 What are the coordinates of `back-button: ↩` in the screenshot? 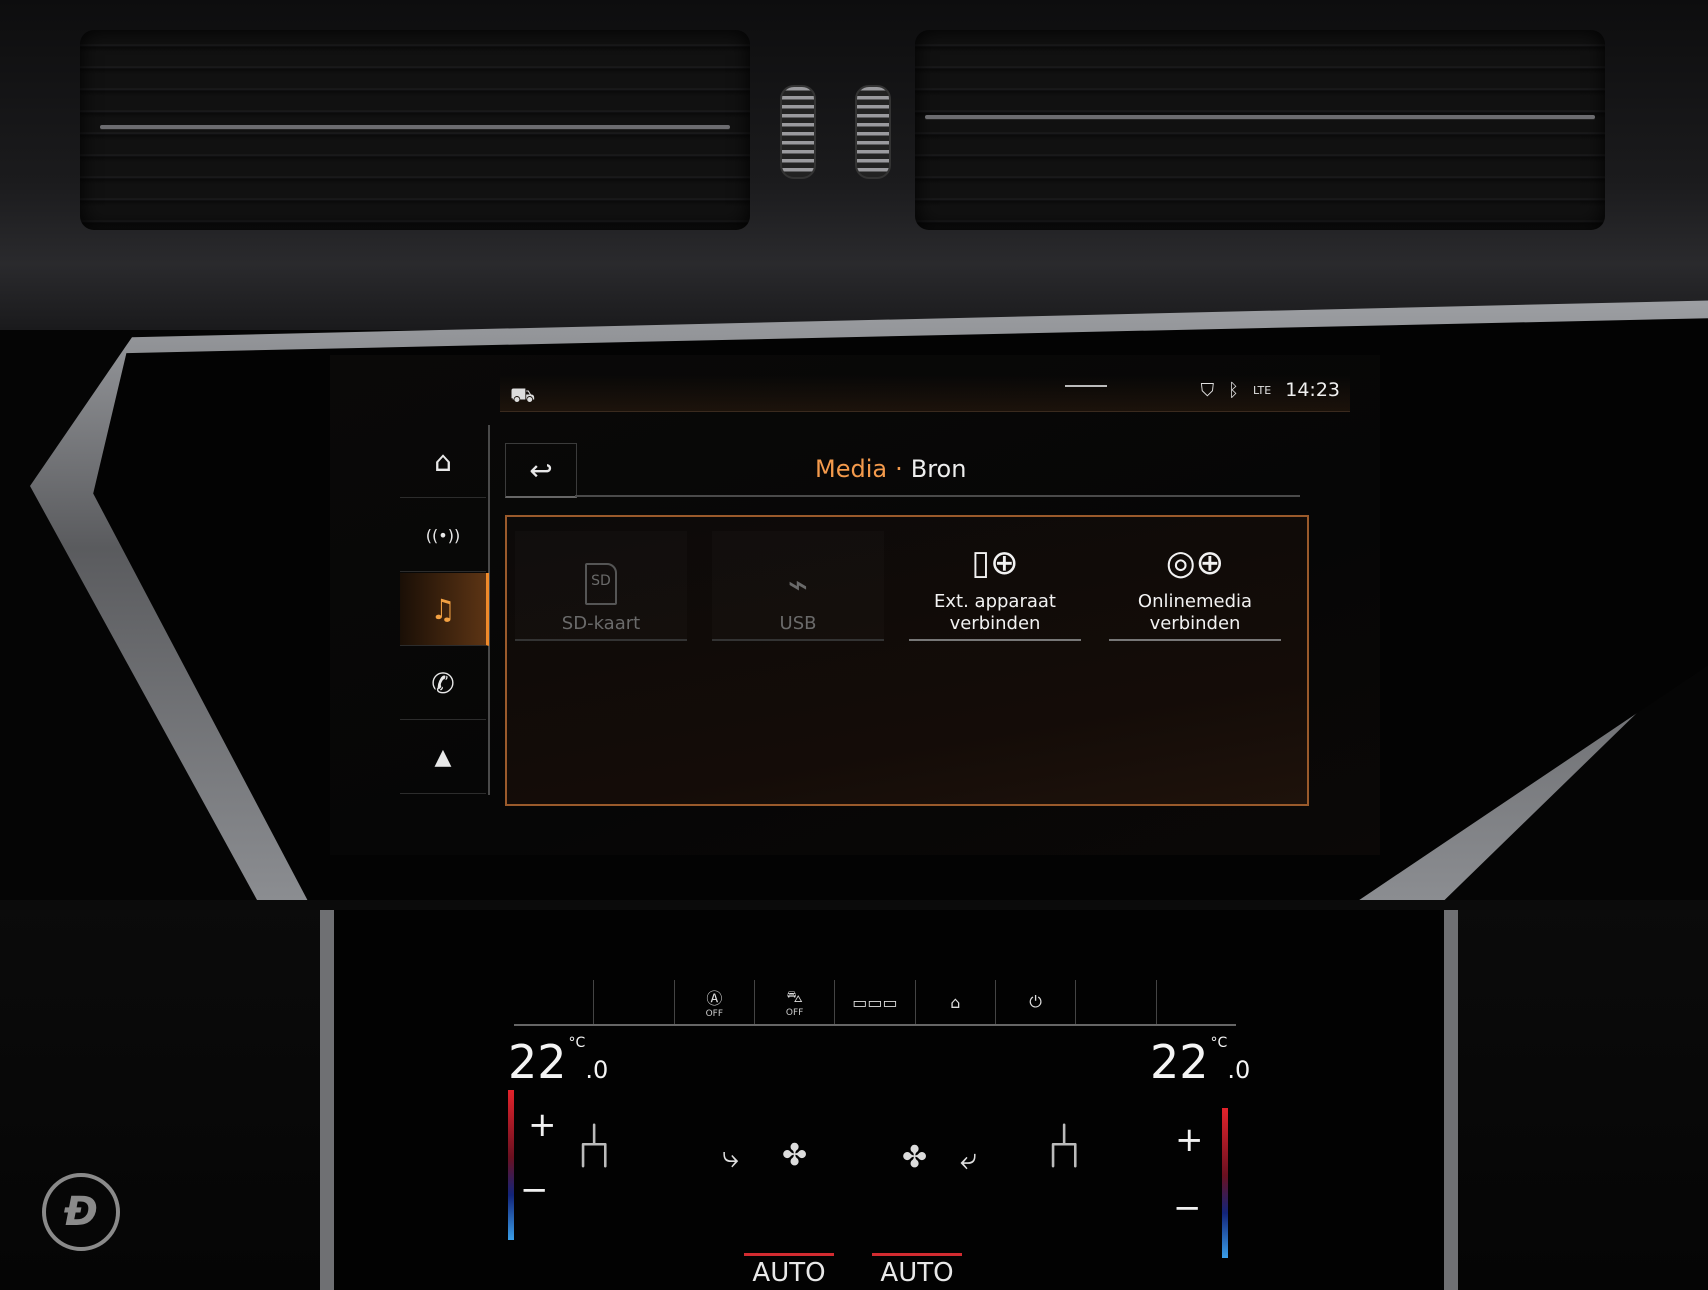 It's located at (541, 470).